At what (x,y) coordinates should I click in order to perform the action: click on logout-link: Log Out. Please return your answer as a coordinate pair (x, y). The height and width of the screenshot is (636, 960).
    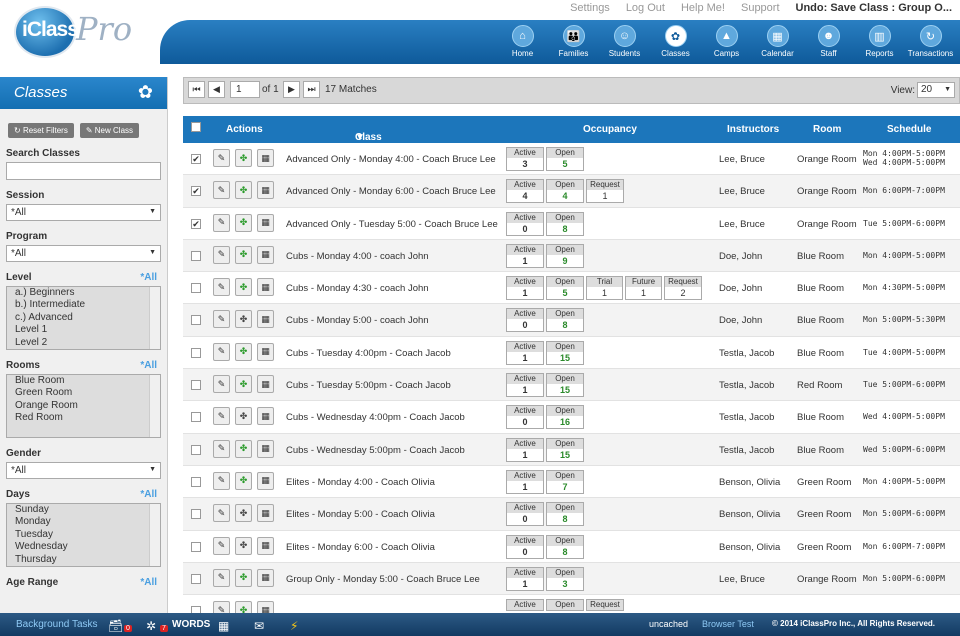
    Looking at the image, I should click on (645, 8).